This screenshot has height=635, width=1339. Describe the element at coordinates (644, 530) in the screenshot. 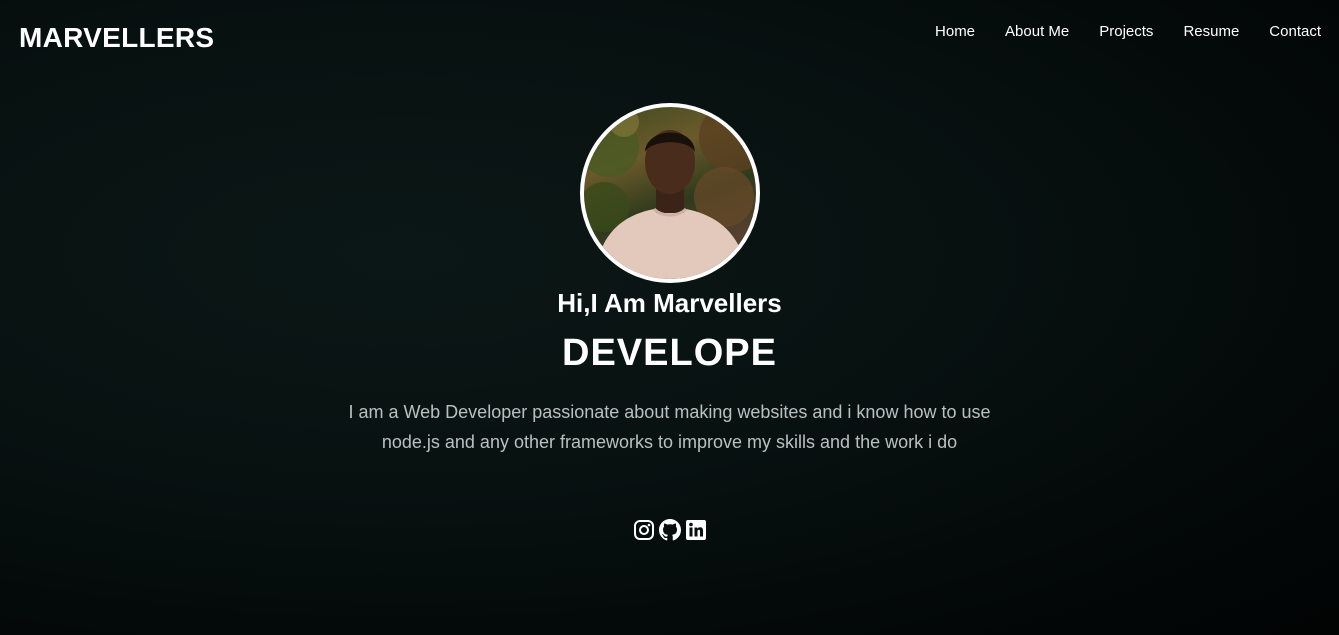

I see `instagram-icon` at that location.